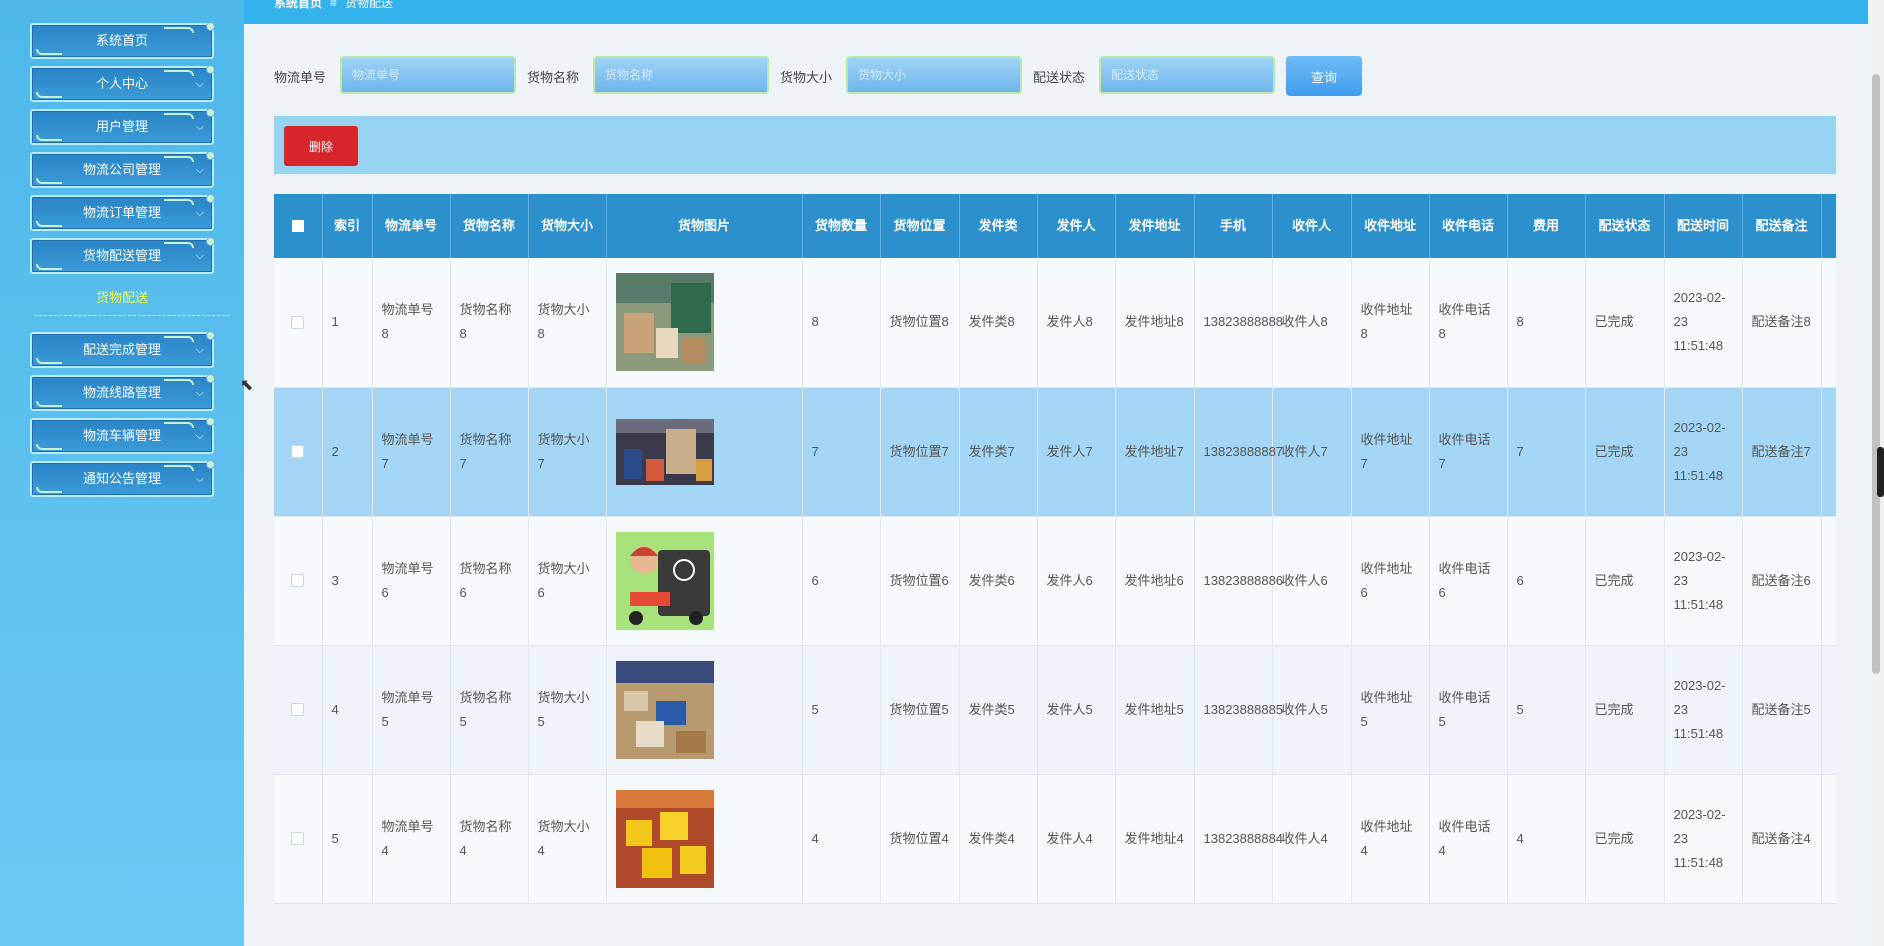 This screenshot has width=1884, height=946. What do you see at coordinates (1155, 226) in the screenshot?
I see `column-header: 发件地址` at bounding box center [1155, 226].